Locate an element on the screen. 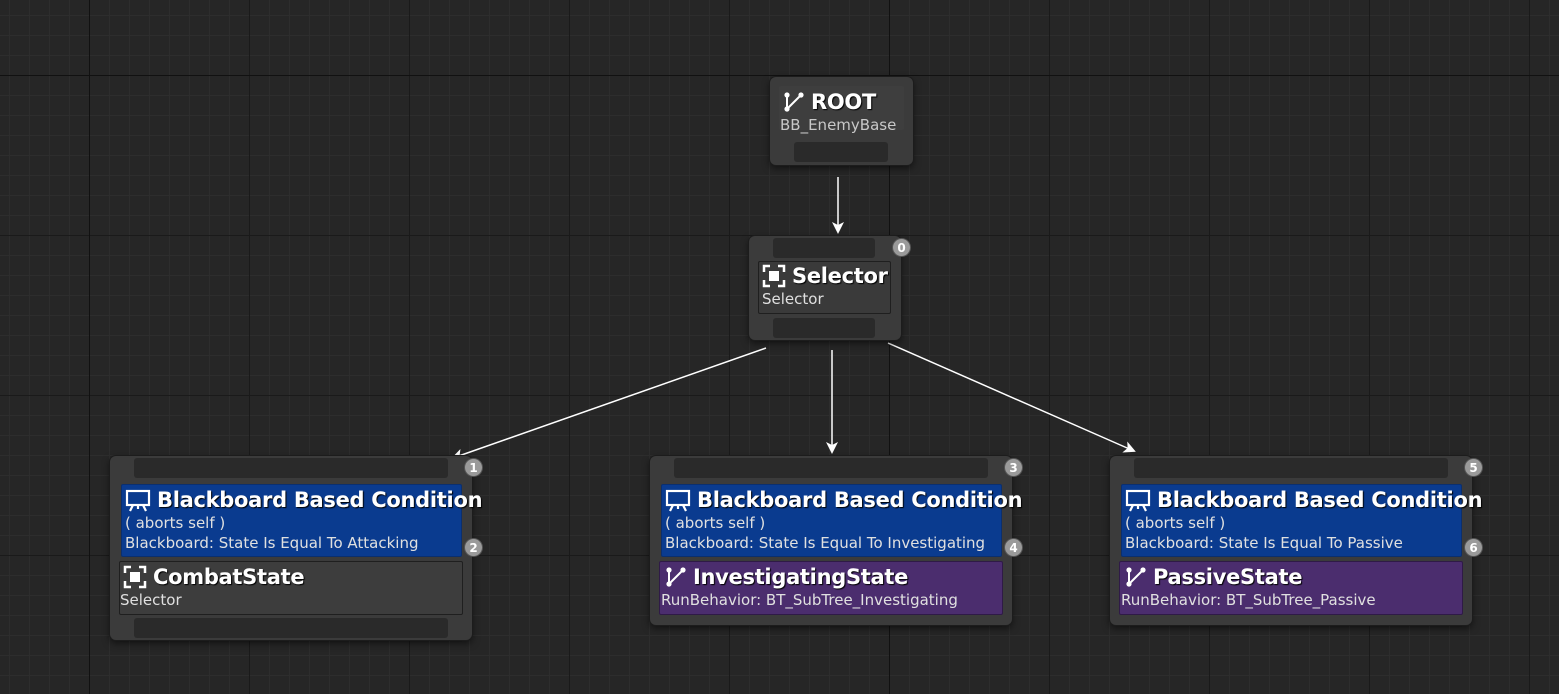 Image resolution: width=1559 pixels, height=694 pixels. selector-input-pin is located at coordinates (824, 248).